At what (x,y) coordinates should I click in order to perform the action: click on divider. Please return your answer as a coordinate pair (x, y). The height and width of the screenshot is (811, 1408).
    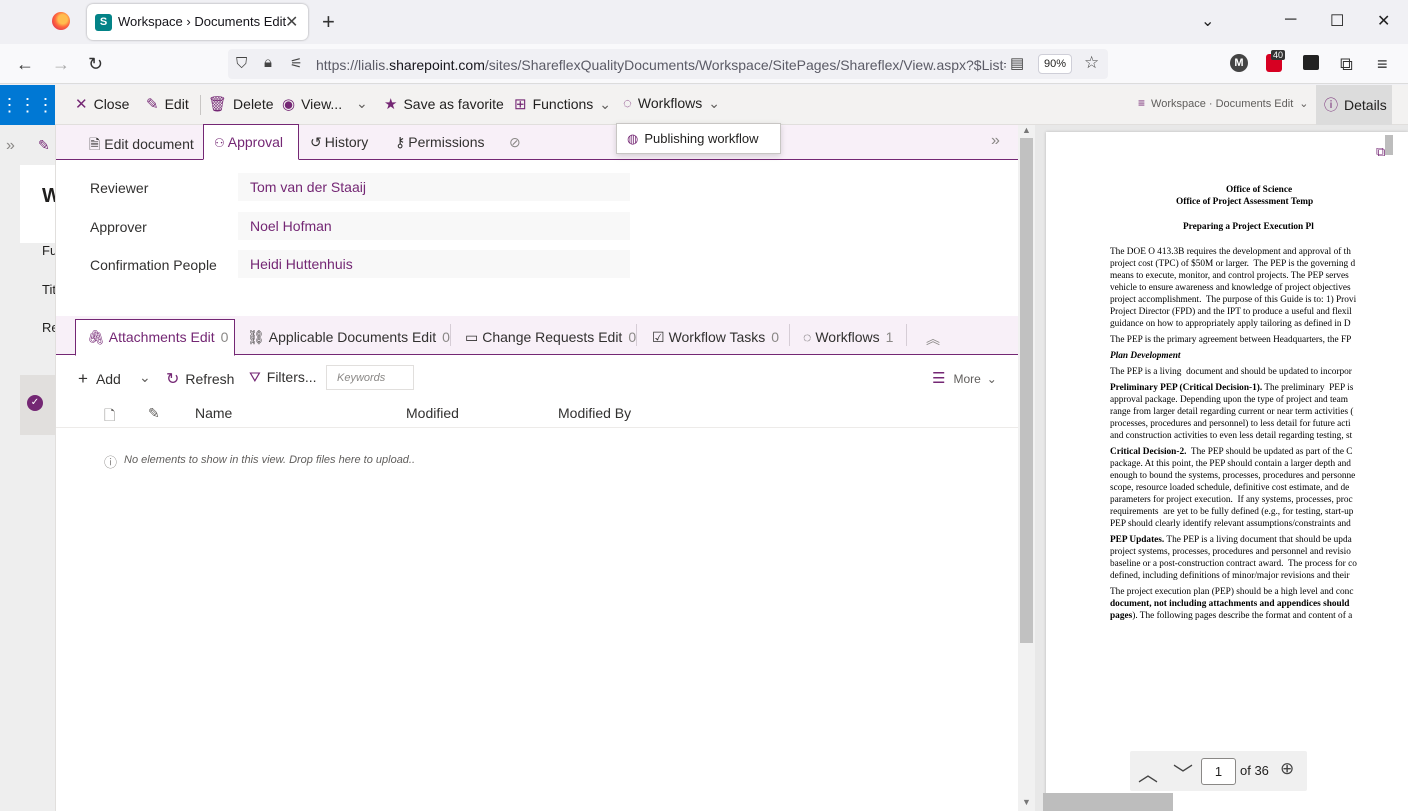
    Looking at the image, I should click on (200, 105).